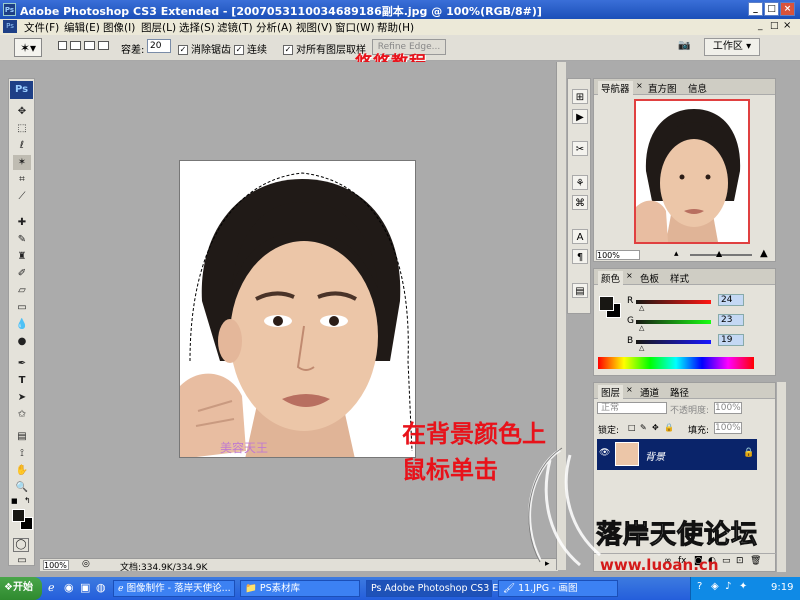  Describe the element at coordinates (22, 436) in the screenshot. I see `notes-tool-icon: ▤` at that location.